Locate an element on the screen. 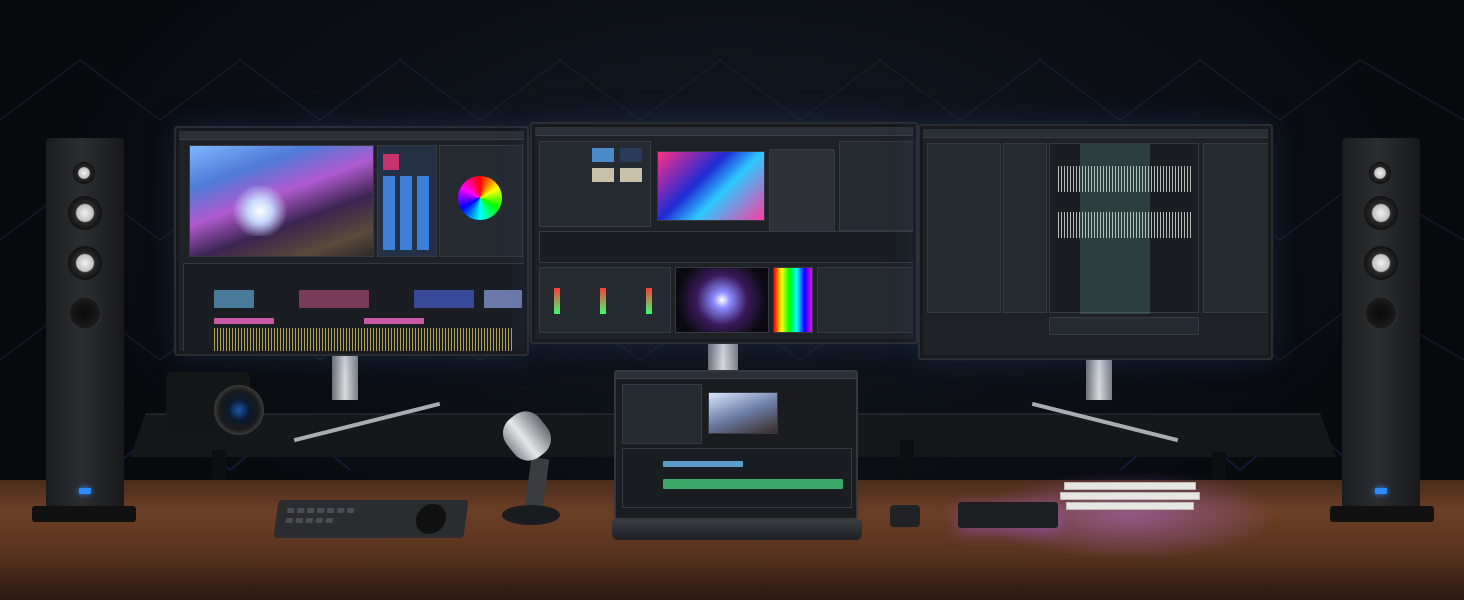  transport-bar is located at coordinates (1124, 326).